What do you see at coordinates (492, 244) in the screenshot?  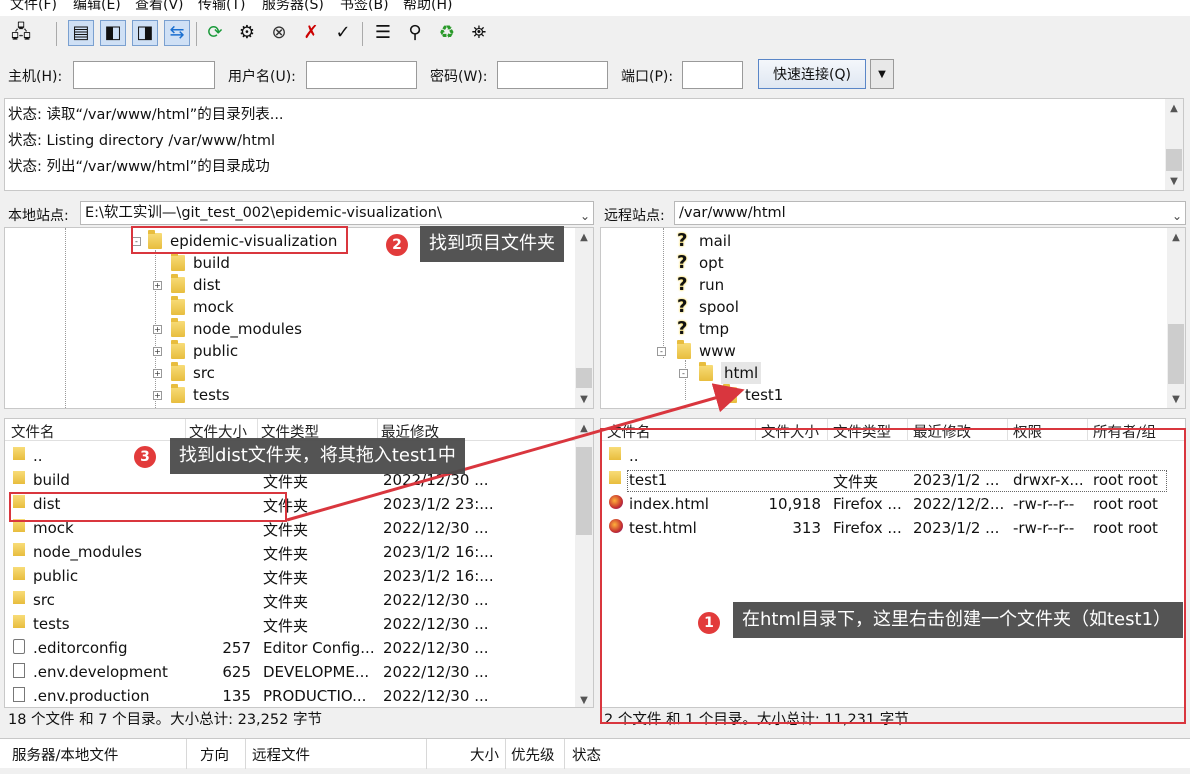 I see `annotation-callout: 找到项目文件夹` at bounding box center [492, 244].